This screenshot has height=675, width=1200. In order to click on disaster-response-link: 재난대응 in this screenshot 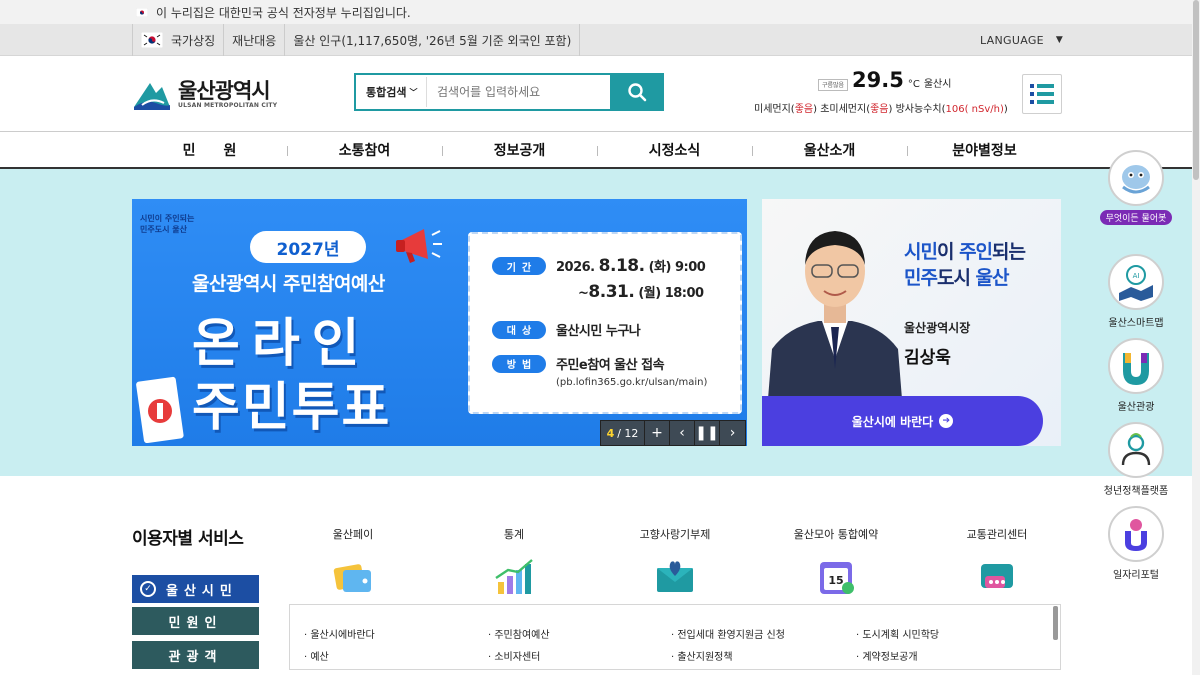, I will do `click(255, 40)`.